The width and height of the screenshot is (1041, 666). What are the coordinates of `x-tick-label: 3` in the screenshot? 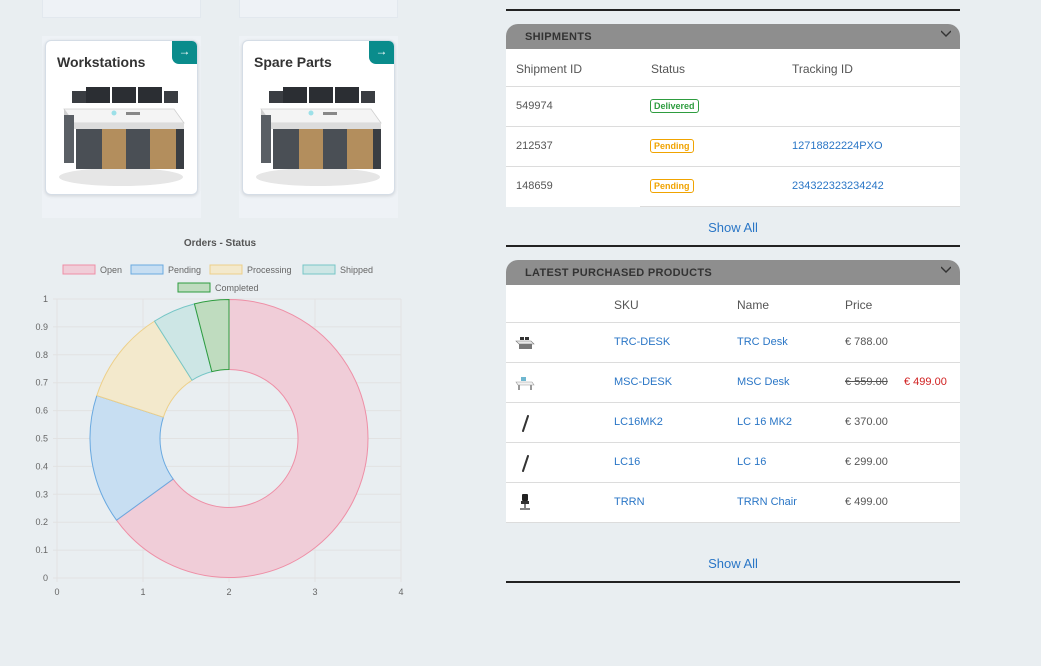 It's located at (314, 592).